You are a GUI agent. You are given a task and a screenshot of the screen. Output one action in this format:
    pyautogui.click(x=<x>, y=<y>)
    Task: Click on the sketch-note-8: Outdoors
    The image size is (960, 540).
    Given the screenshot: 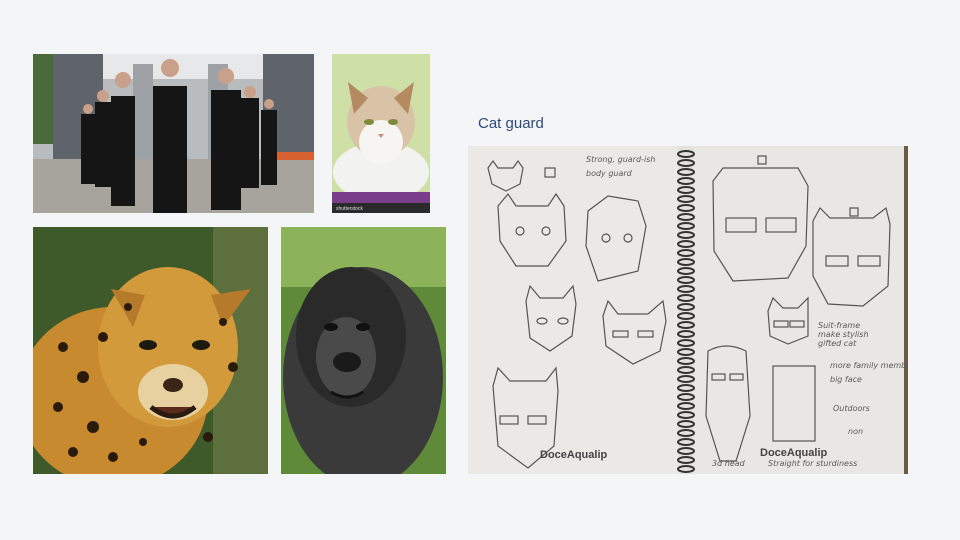 What is the action you would take?
    pyautogui.click(x=851, y=408)
    